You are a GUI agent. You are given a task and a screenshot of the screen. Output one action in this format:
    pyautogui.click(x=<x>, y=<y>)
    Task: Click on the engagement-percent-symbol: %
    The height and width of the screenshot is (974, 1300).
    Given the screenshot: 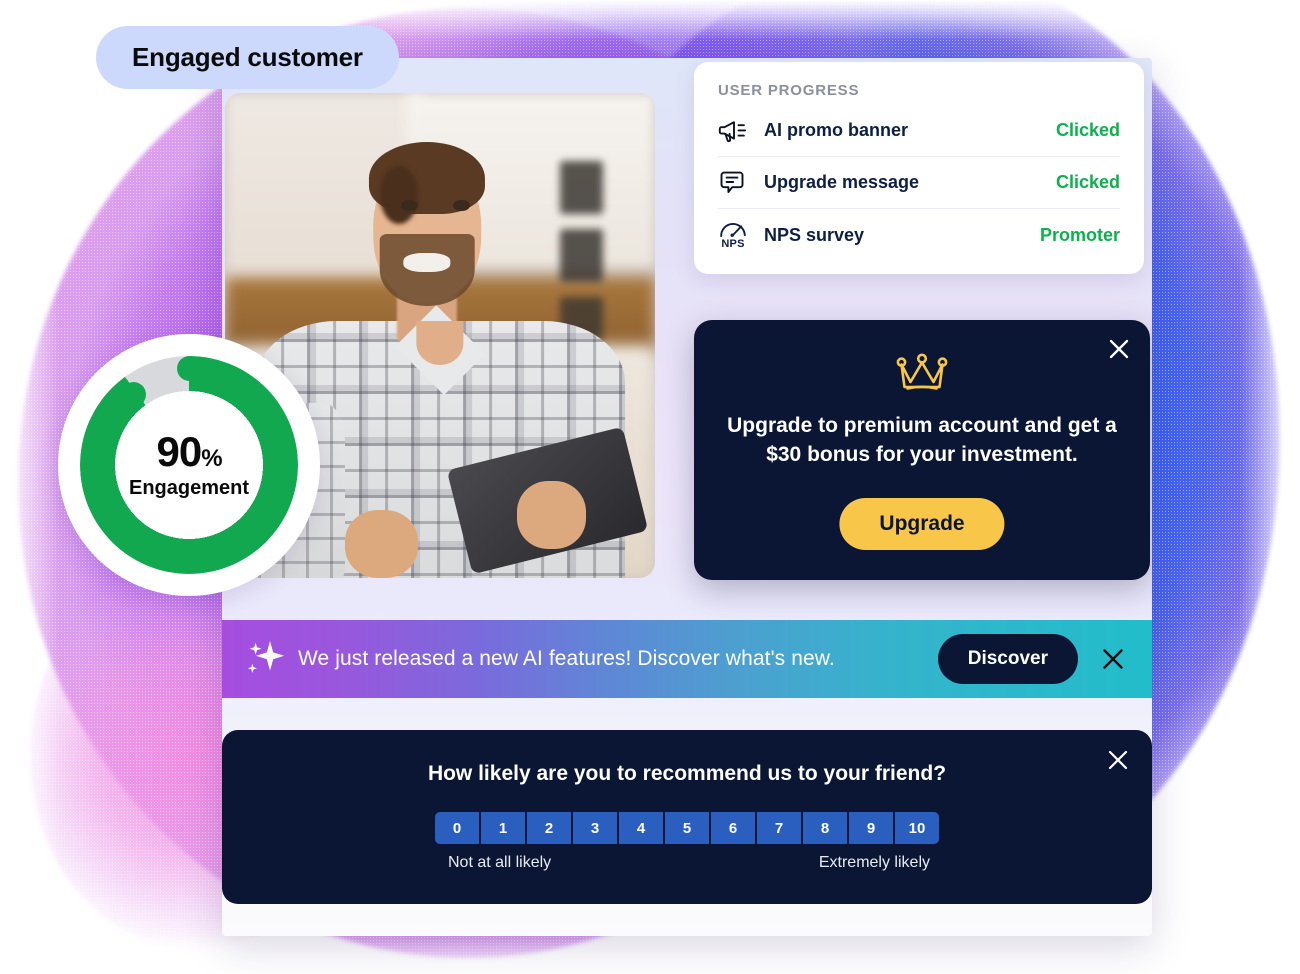 What is the action you would take?
    pyautogui.click(x=211, y=458)
    